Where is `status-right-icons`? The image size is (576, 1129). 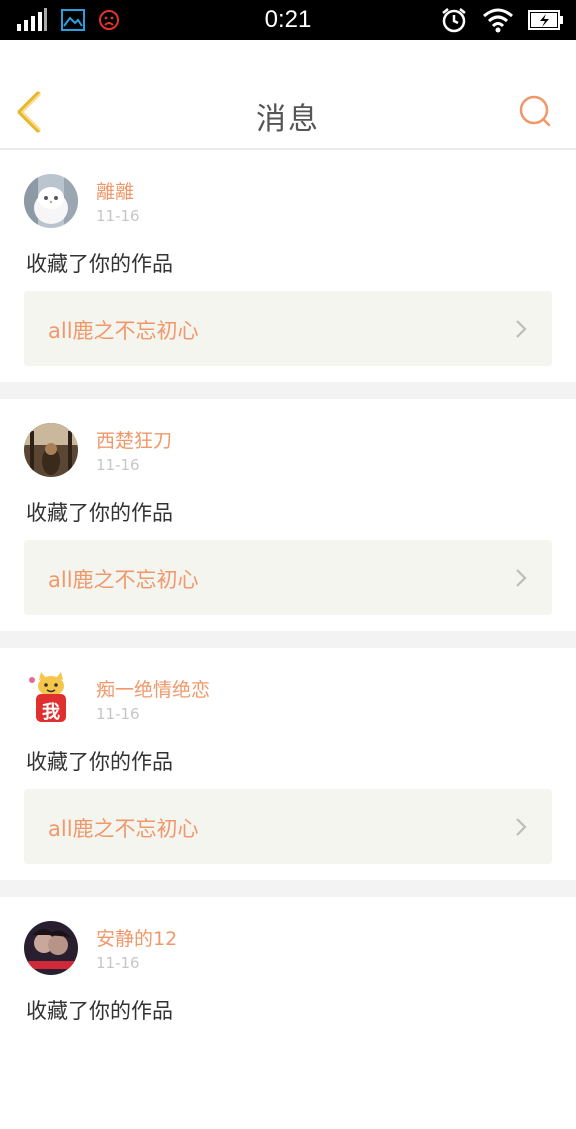 status-right-icons is located at coordinates (502, 20).